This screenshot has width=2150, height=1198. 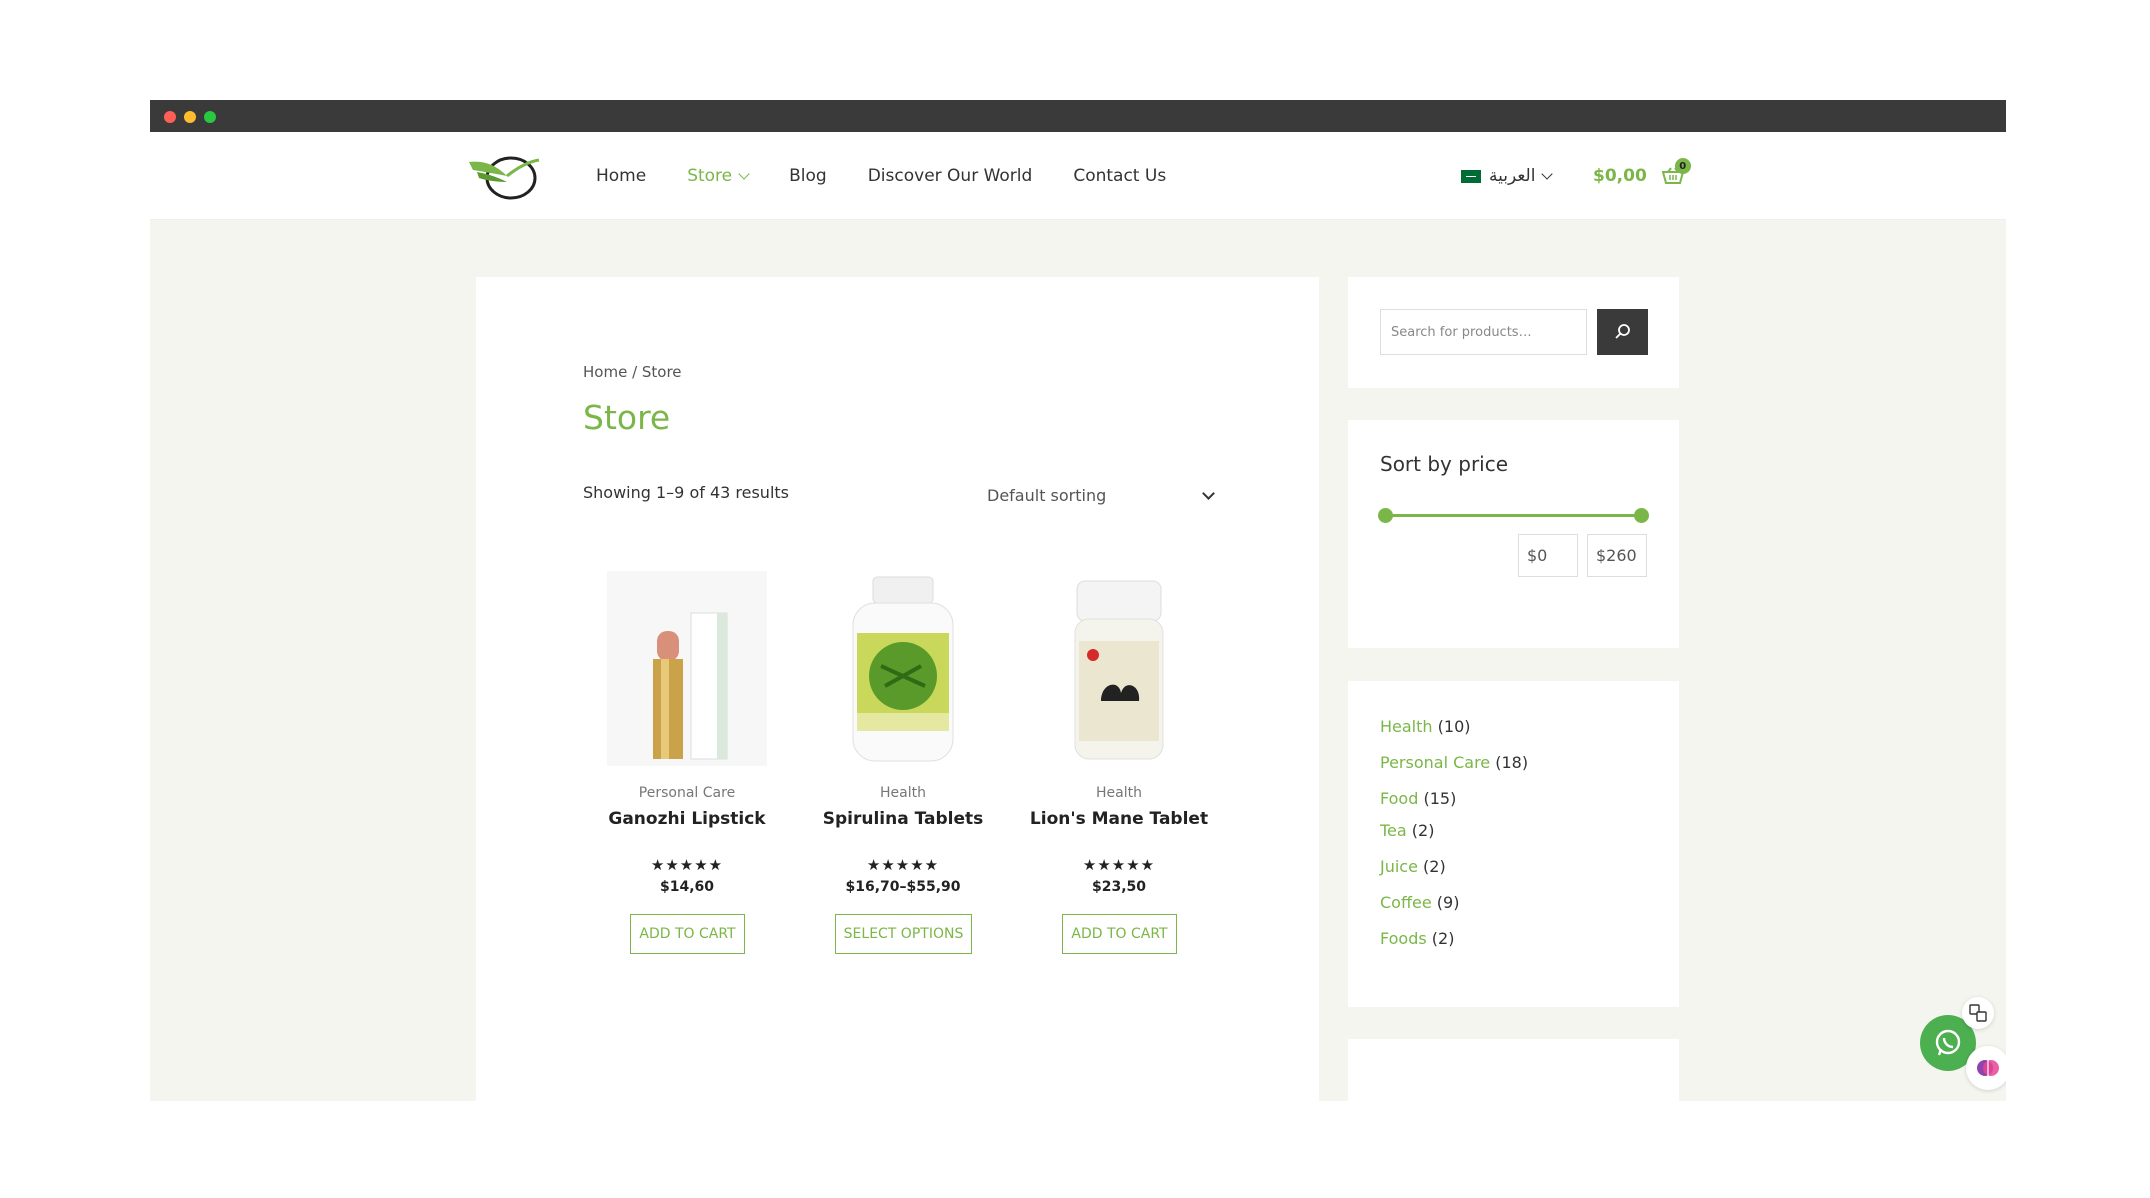 I want to click on brain-icon, so click(x=1988, y=1068).